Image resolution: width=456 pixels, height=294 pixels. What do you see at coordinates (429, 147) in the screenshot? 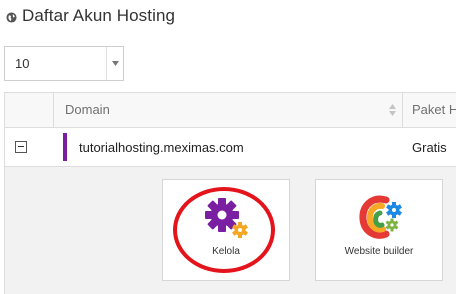
I see `paket-cell: Gratis` at bounding box center [429, 147].